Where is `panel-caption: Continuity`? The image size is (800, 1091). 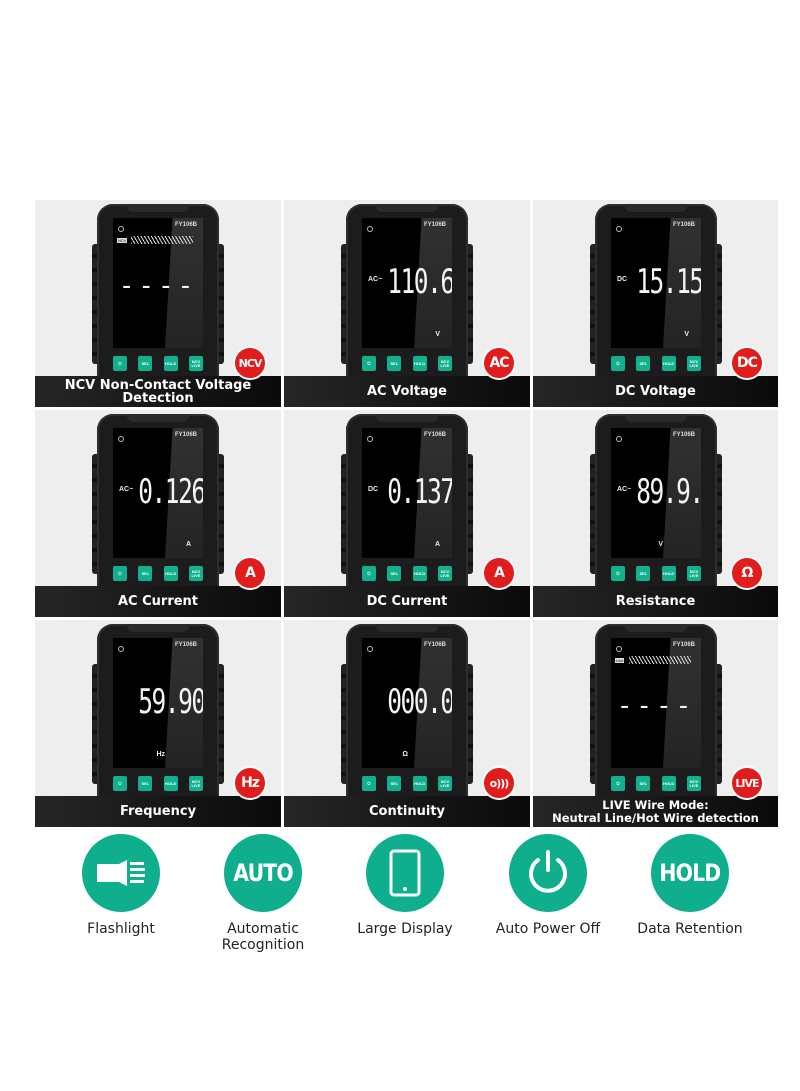 panel-caption: Continuity is located at coordinates (407, 811).